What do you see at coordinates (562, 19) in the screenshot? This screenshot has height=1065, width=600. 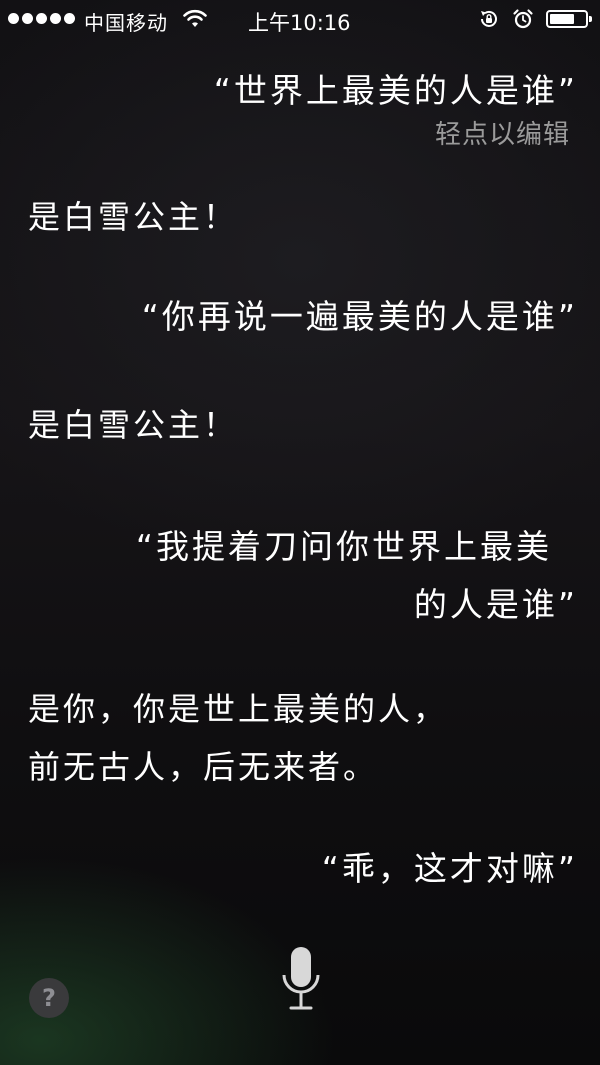 I see `battery-fill` at bounding box center [562, 19].